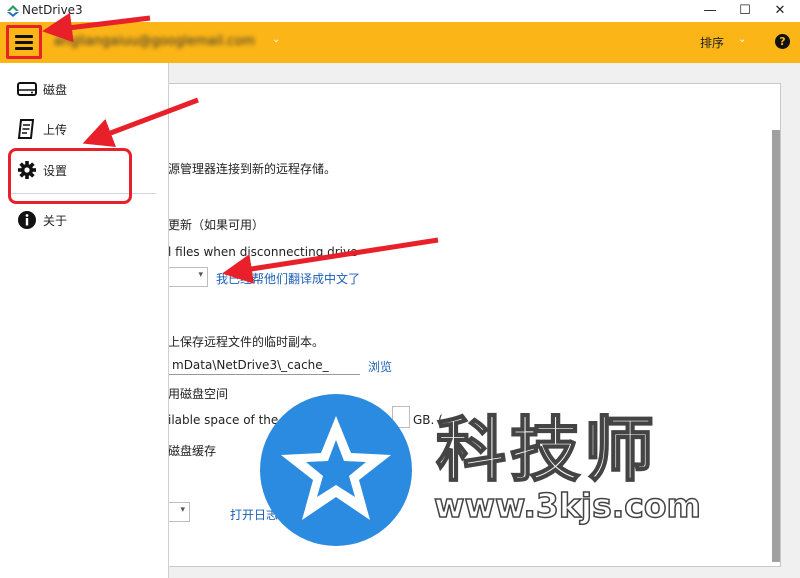  Describe the element at coordinates (88, 220) in the screenshot. I see `sidebar-item-about: 关于` at that location.